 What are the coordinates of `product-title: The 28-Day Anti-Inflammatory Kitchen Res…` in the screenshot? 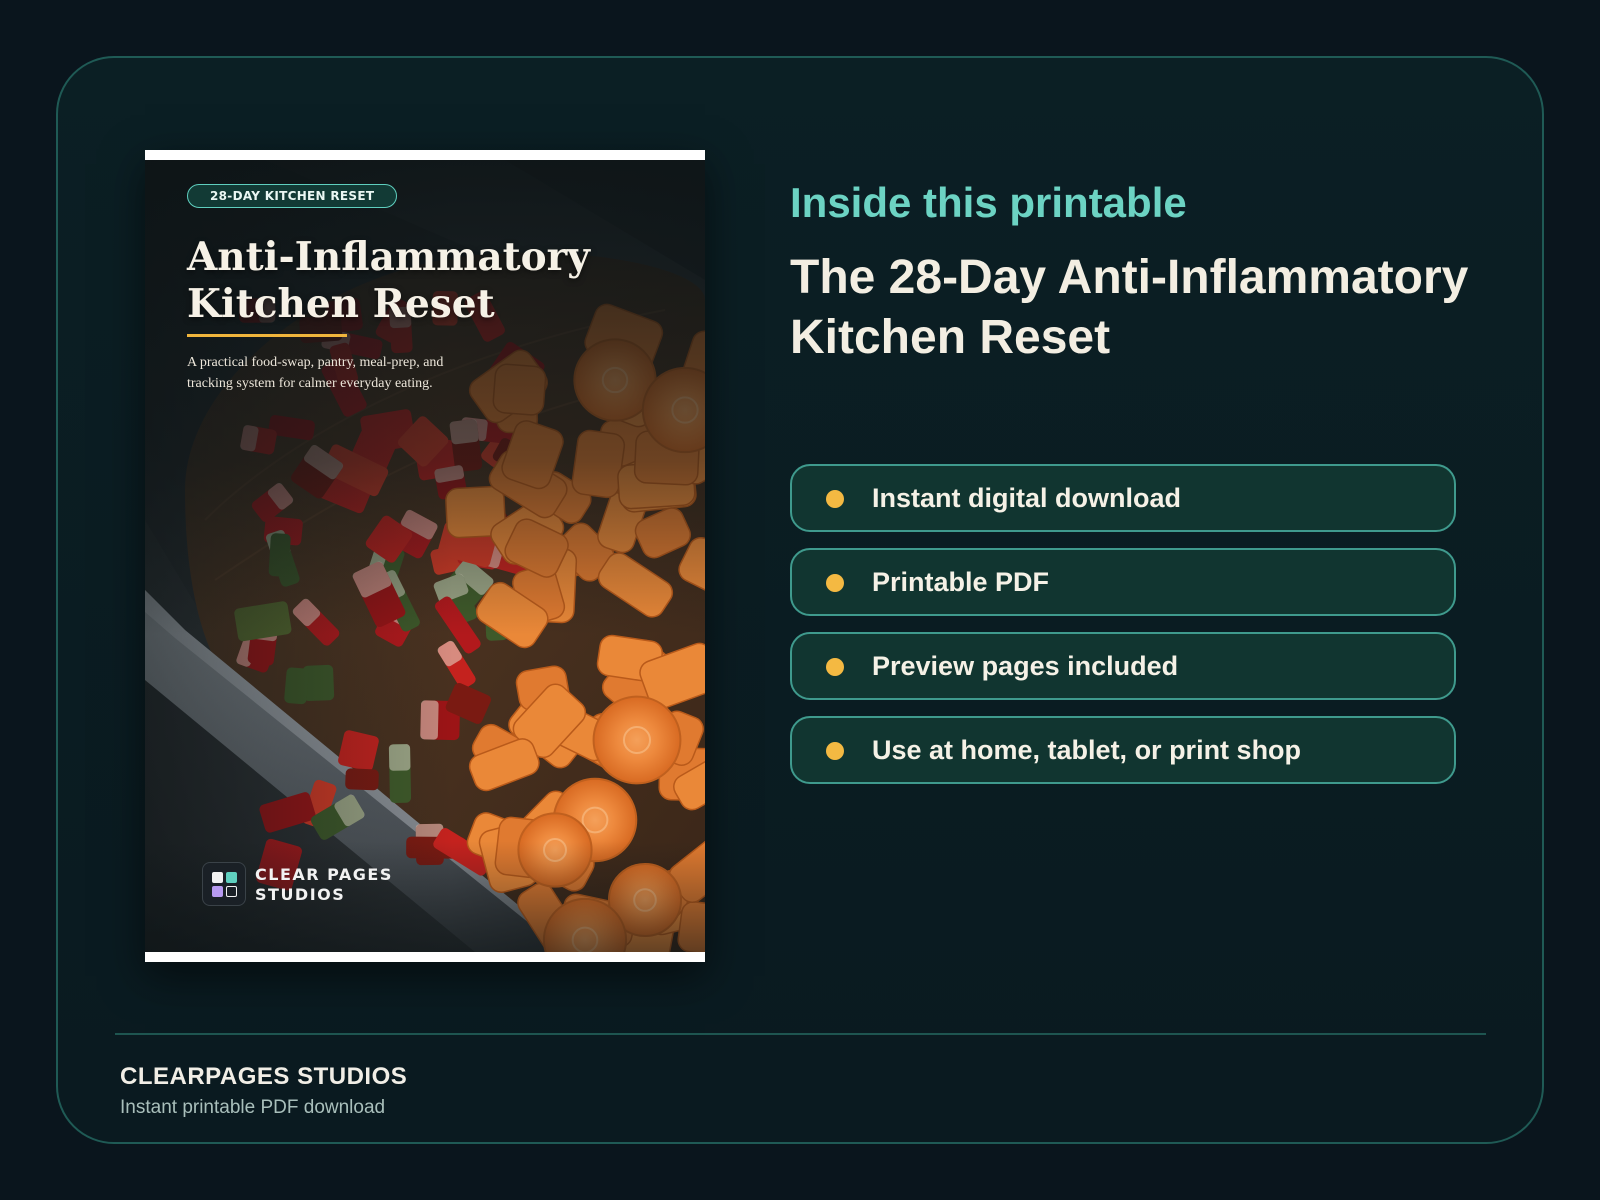 It's located at (1129, 307).